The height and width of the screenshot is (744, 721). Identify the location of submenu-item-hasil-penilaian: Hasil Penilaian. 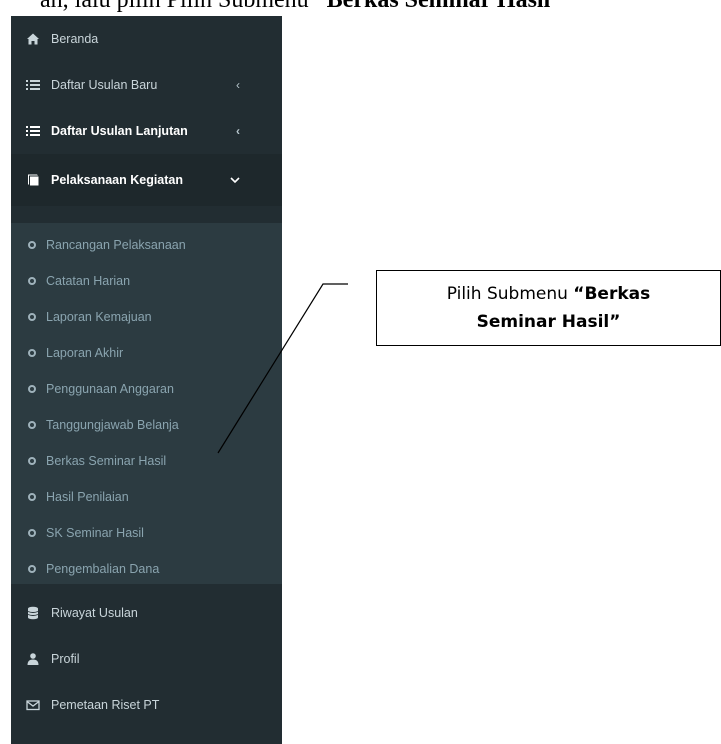
(146, 497).